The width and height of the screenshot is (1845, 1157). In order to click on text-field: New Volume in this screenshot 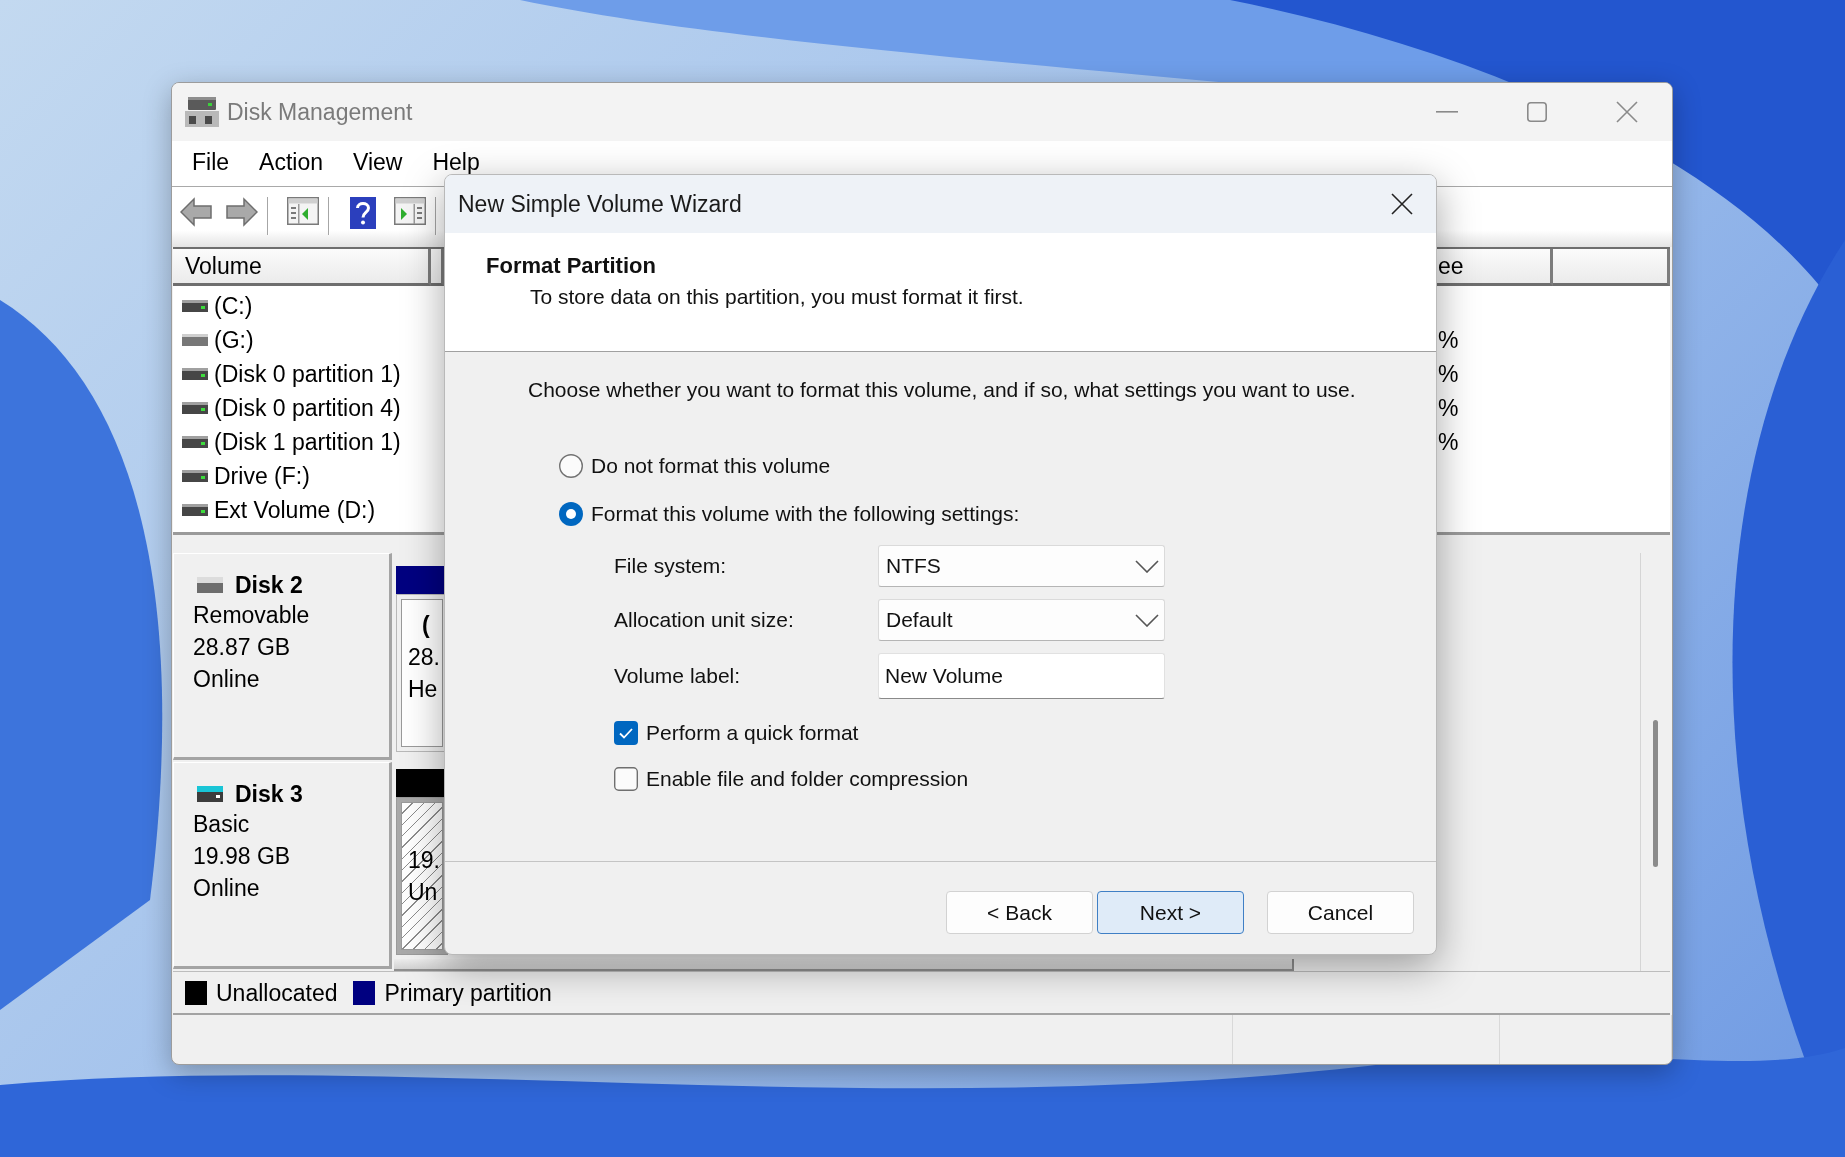, I will do `click(1021, 676)`.